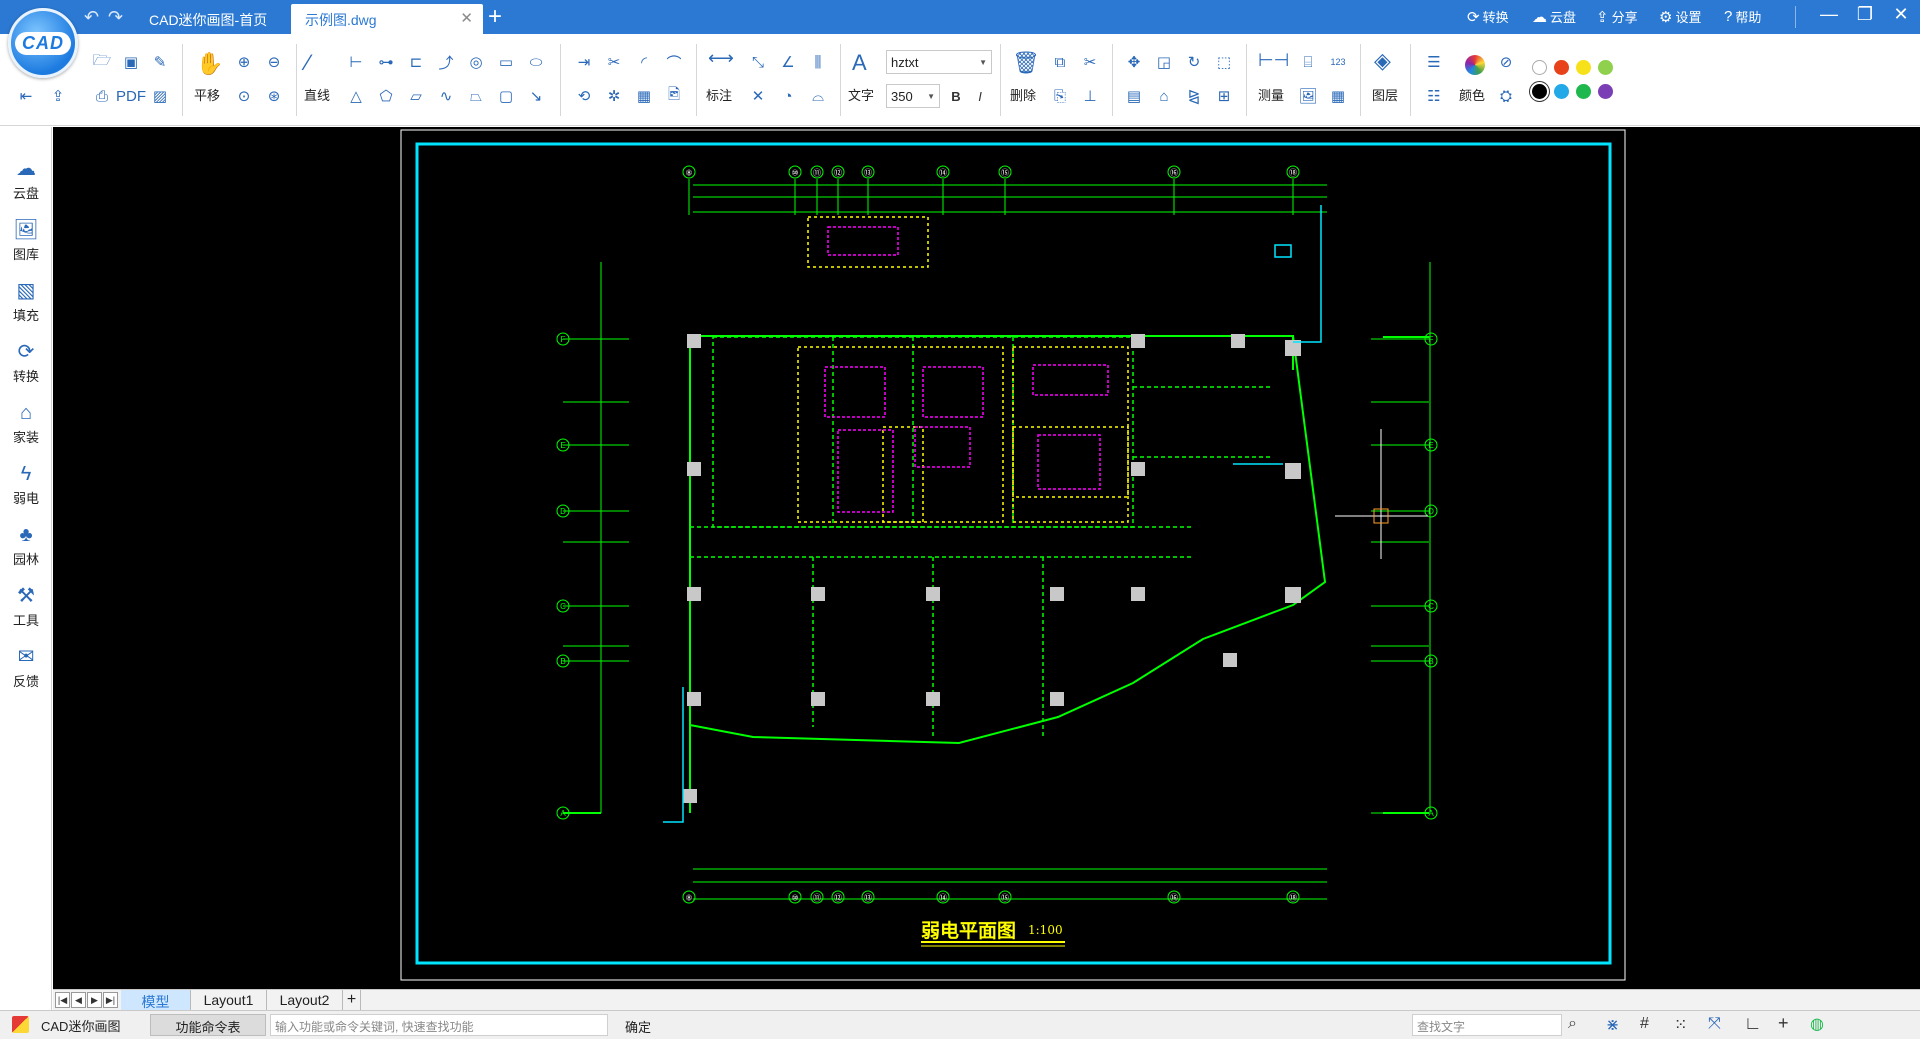 The height and width of the screenshot is (1039, 1920). Describe the element at coordinates (719, 94) in the screenshot. I see `dimension-label: 标注` at that location.